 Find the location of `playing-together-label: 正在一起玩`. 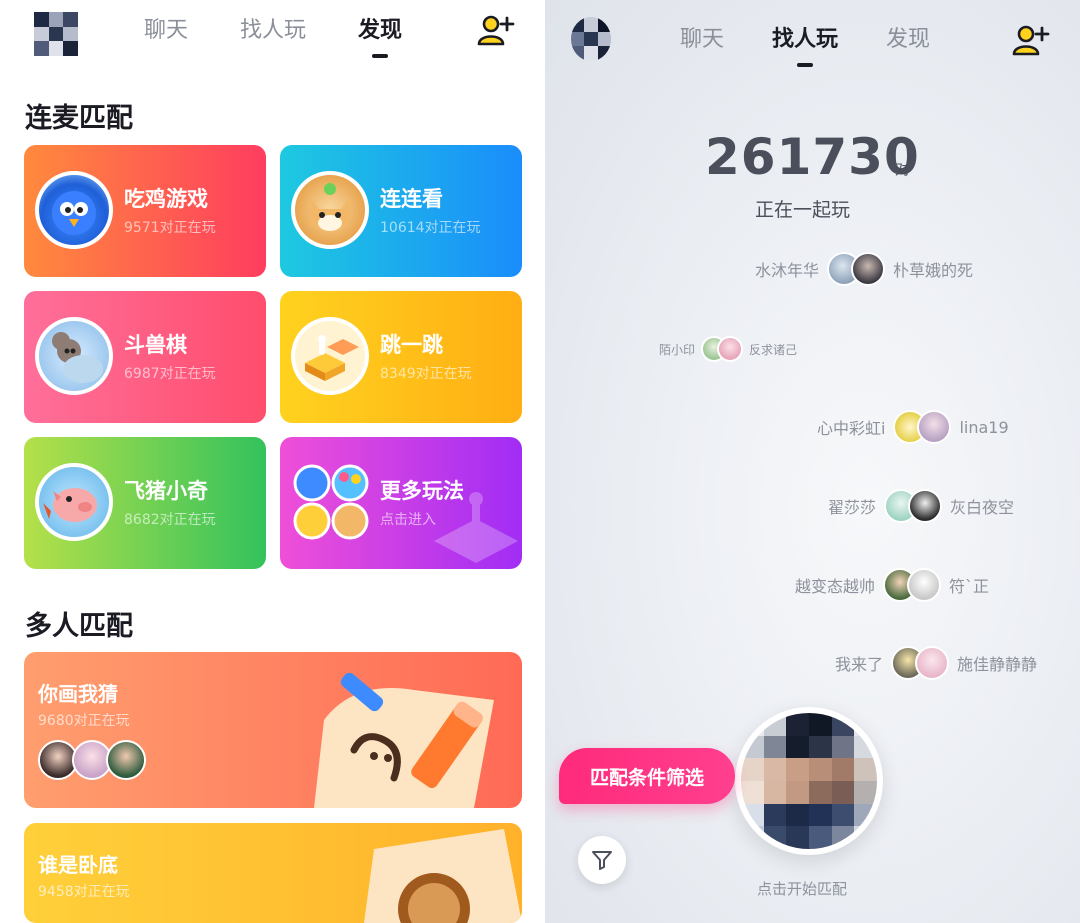

playing-together-label: 正在一起玩 is located at coordinates (803, 210).